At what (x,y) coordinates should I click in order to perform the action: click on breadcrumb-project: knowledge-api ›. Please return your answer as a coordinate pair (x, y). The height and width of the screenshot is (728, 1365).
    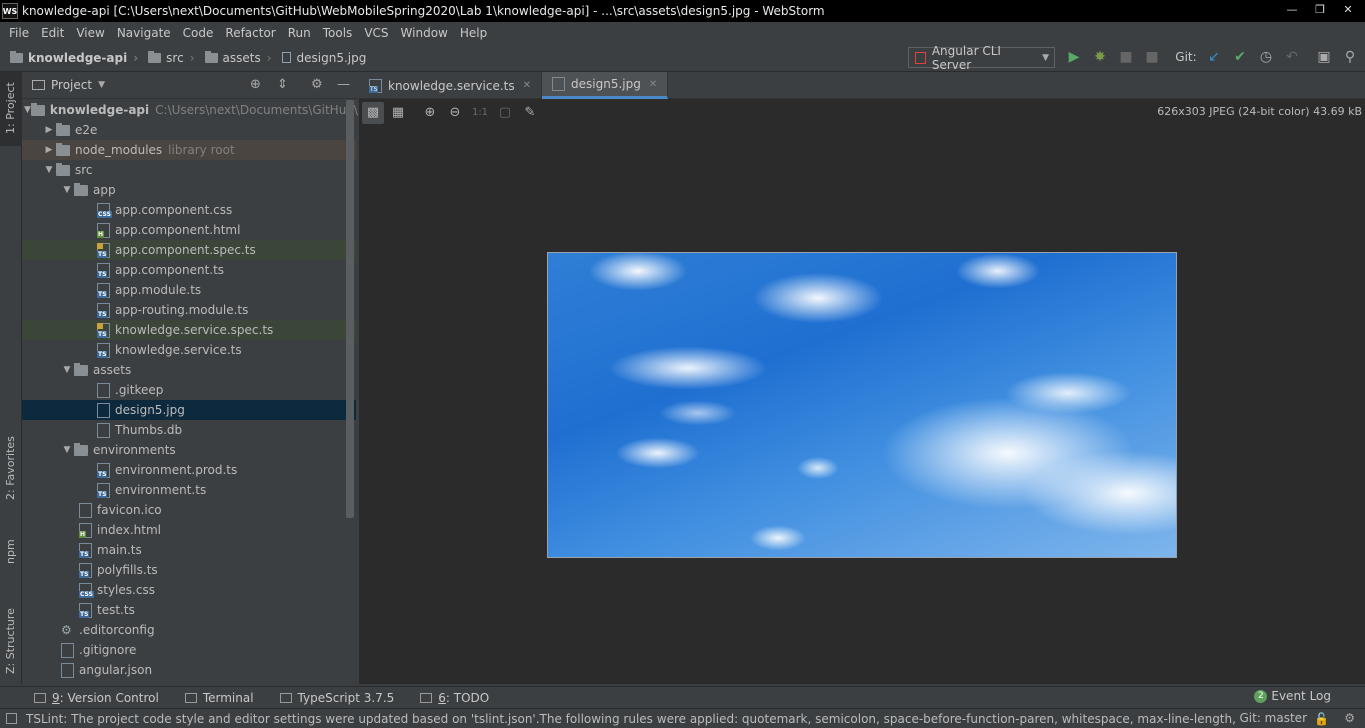
    Looking at the image, I should click on (74, 57).